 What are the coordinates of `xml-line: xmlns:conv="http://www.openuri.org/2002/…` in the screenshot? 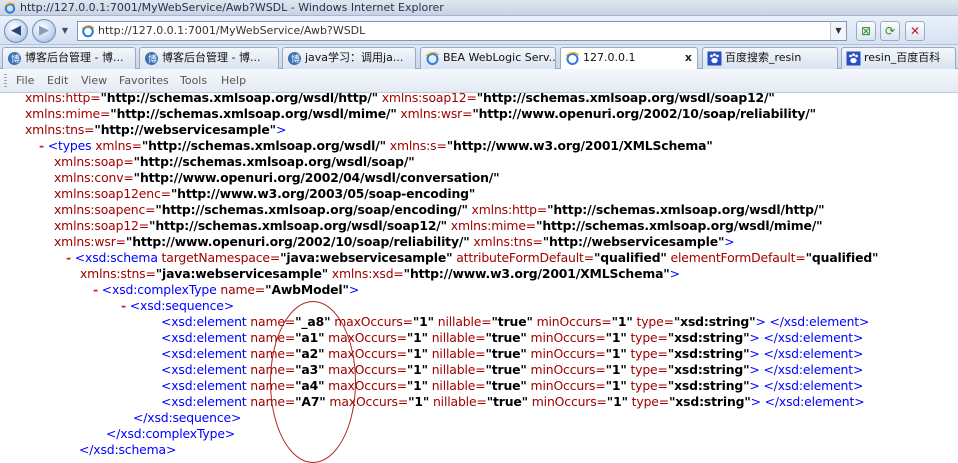 It's located at (277, 177).